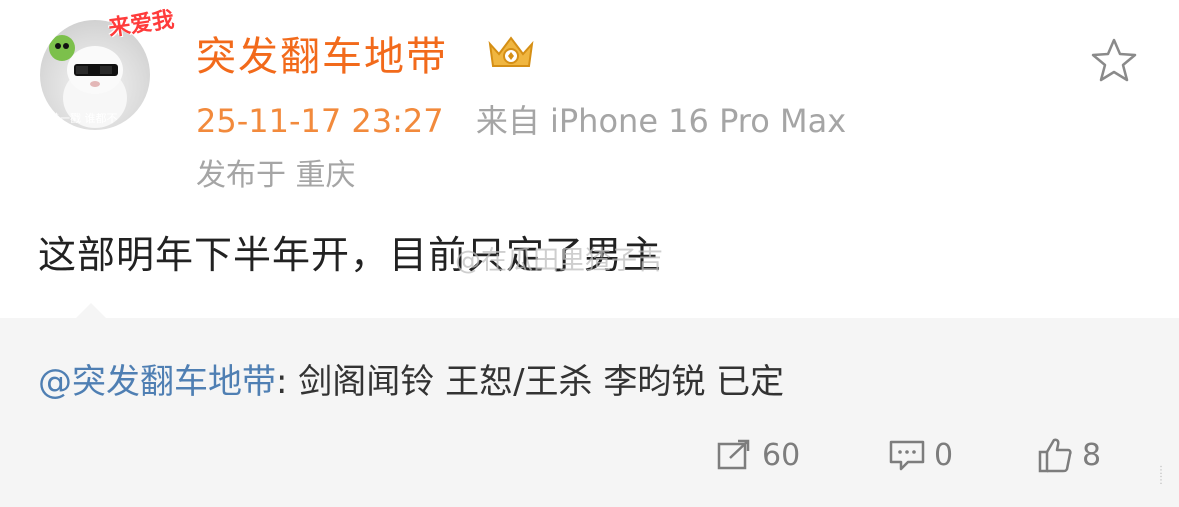  I want to click on username: 突发翻车地带, so click(322, 53).